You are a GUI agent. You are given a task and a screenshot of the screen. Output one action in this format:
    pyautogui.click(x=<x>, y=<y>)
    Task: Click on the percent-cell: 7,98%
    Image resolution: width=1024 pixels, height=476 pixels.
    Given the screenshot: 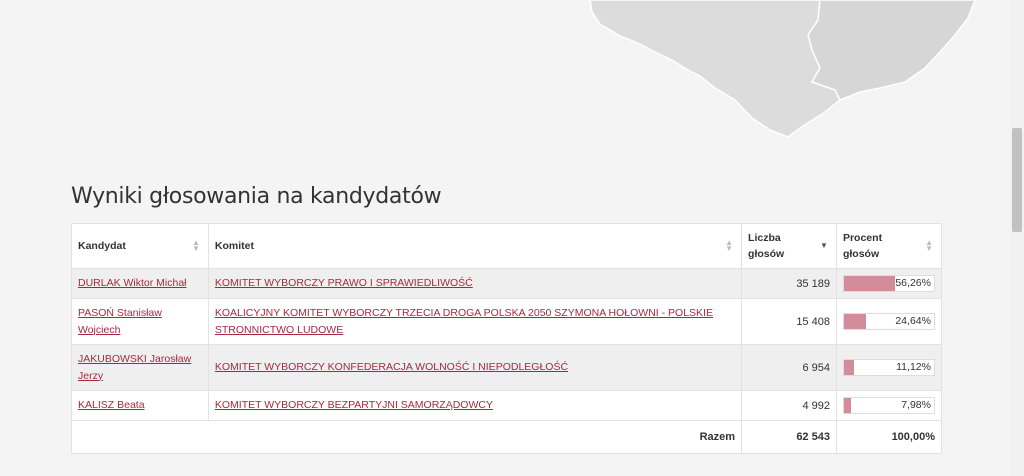 What is the action you would take?
    pyautogui.click(x=889, y=405)
    